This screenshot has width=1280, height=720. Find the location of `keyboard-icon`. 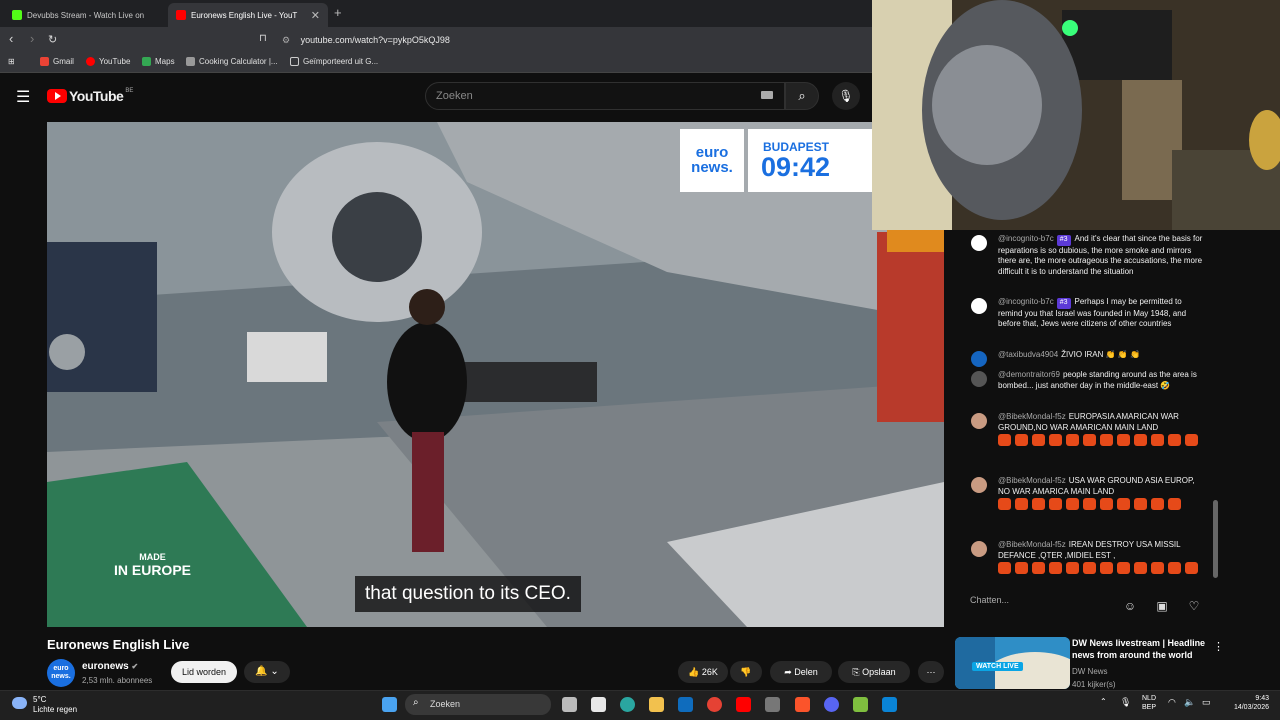

keyboard-icon is located at coordinates (767, 95).